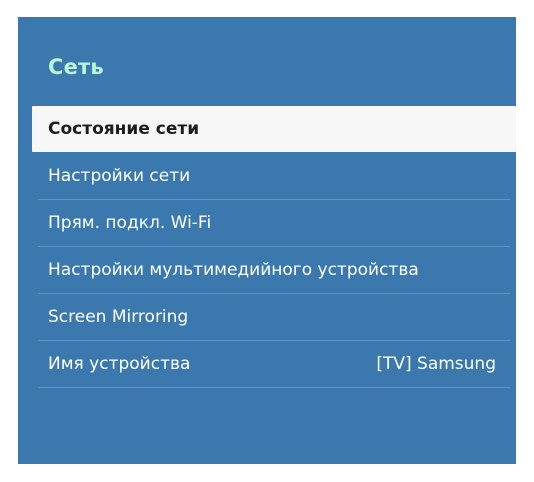 Image resolution: width=534 pixels, height=482 pixels. What do you see at coordinates (76, 67) in the screenshot?
I see `menu-title: Сеть` at bounding box center [76, 67].